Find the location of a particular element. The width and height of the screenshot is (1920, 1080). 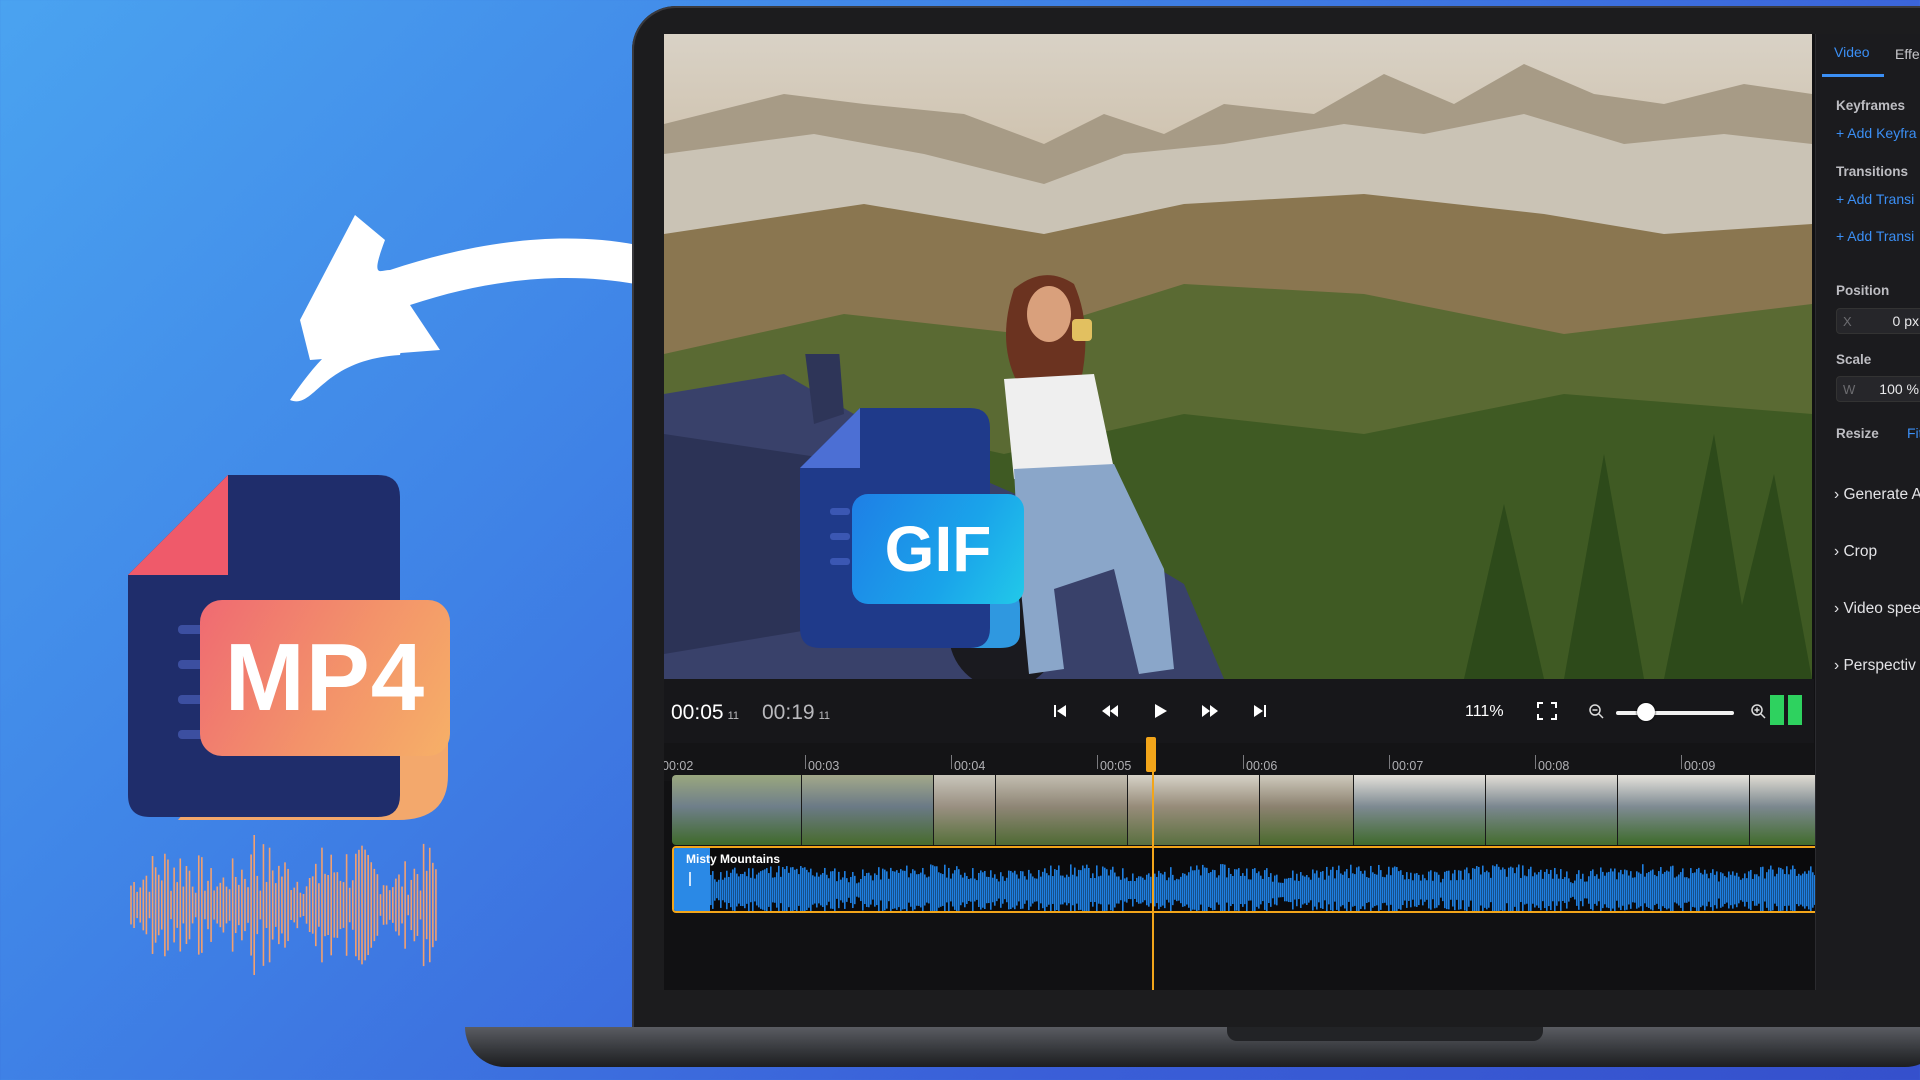

play-button is located at coordinates (1160, 711).